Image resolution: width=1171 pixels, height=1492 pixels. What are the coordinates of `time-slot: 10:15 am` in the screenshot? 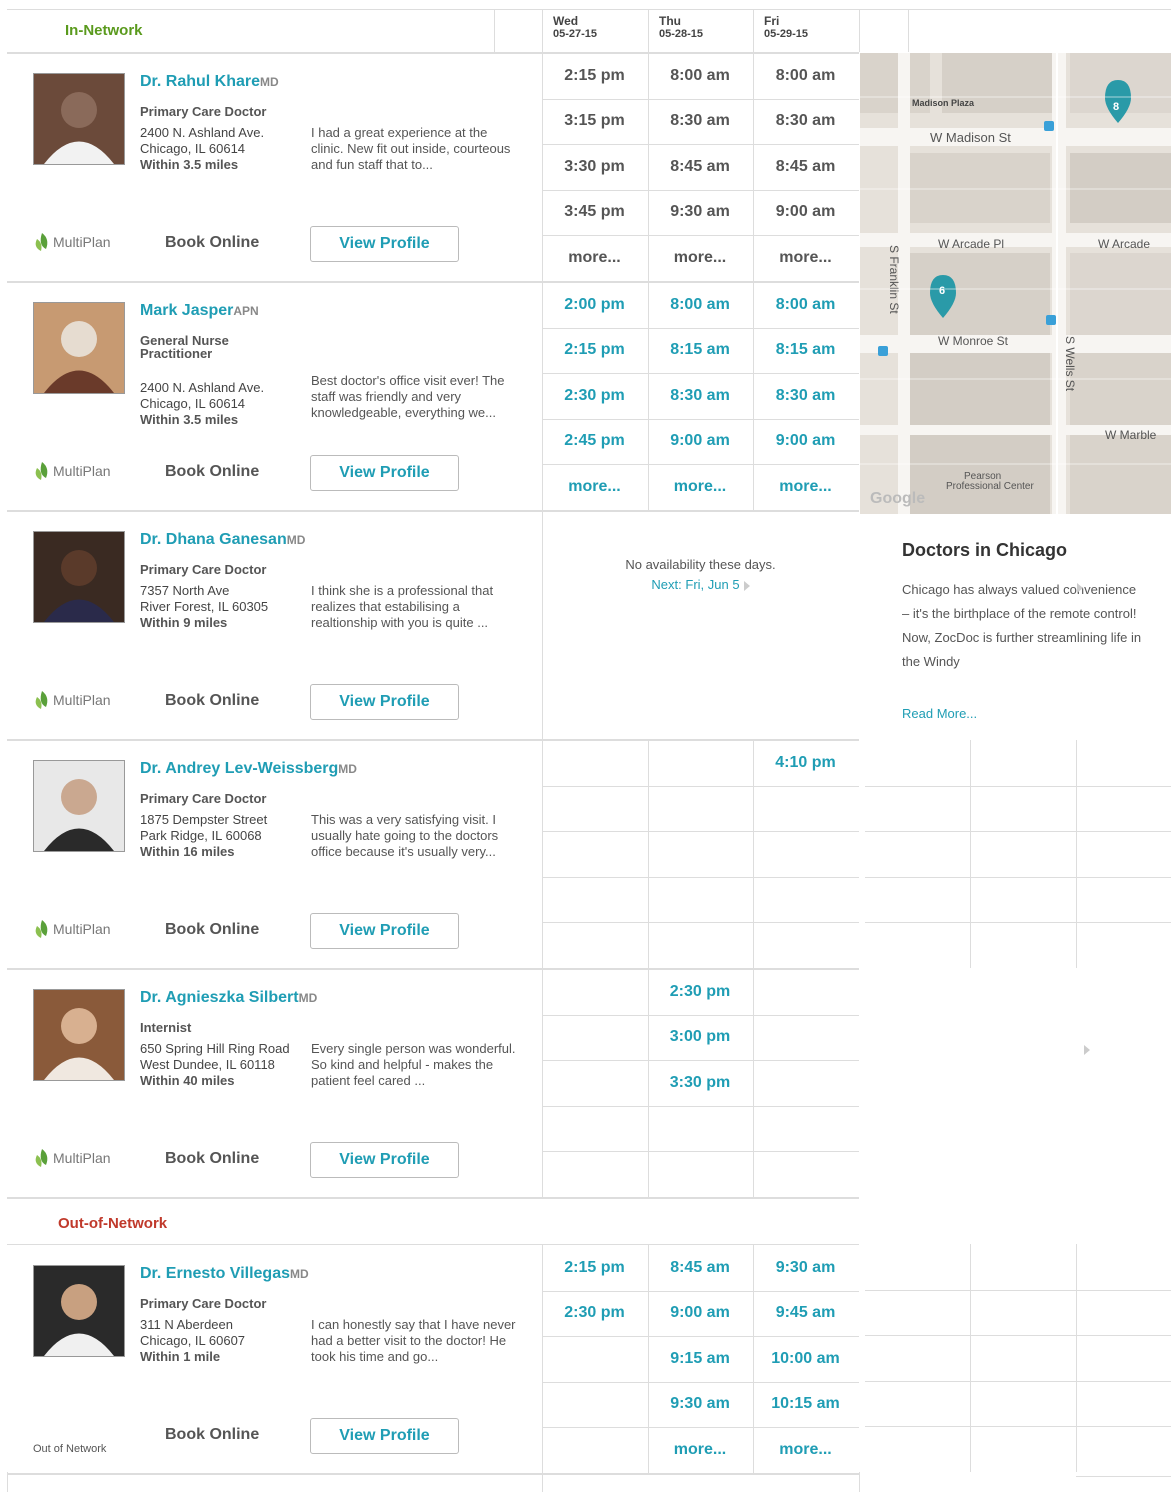 It's located at (805, 1404).